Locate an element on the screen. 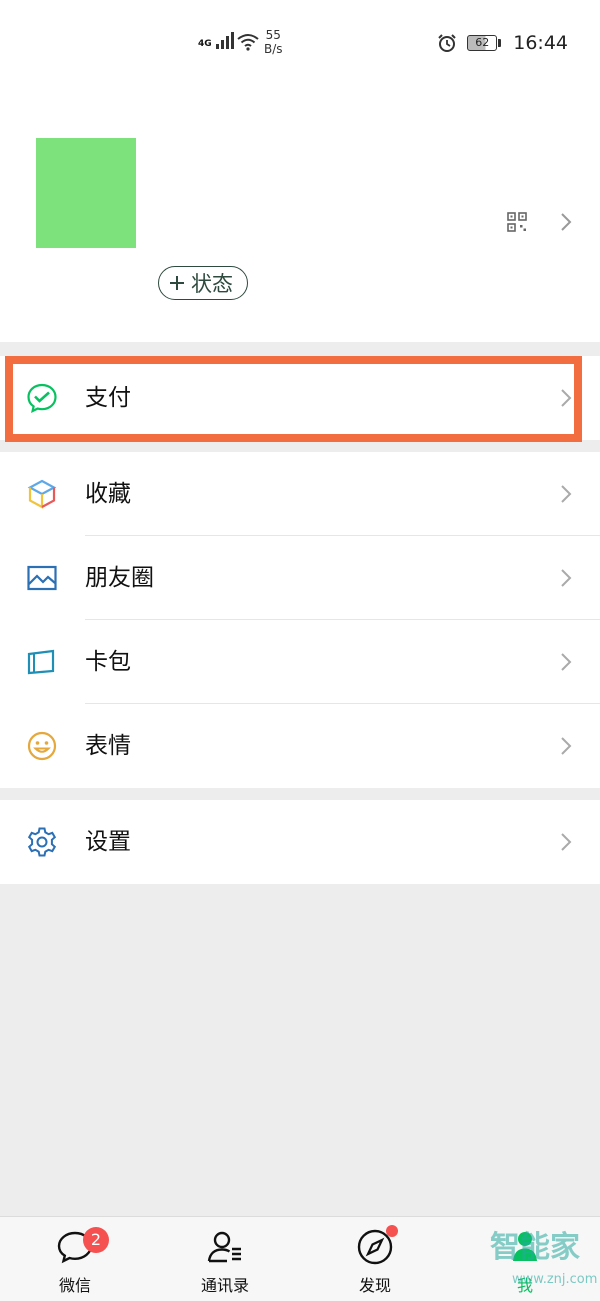  menu-label: 卡包 is located at coordinates (108, 662).